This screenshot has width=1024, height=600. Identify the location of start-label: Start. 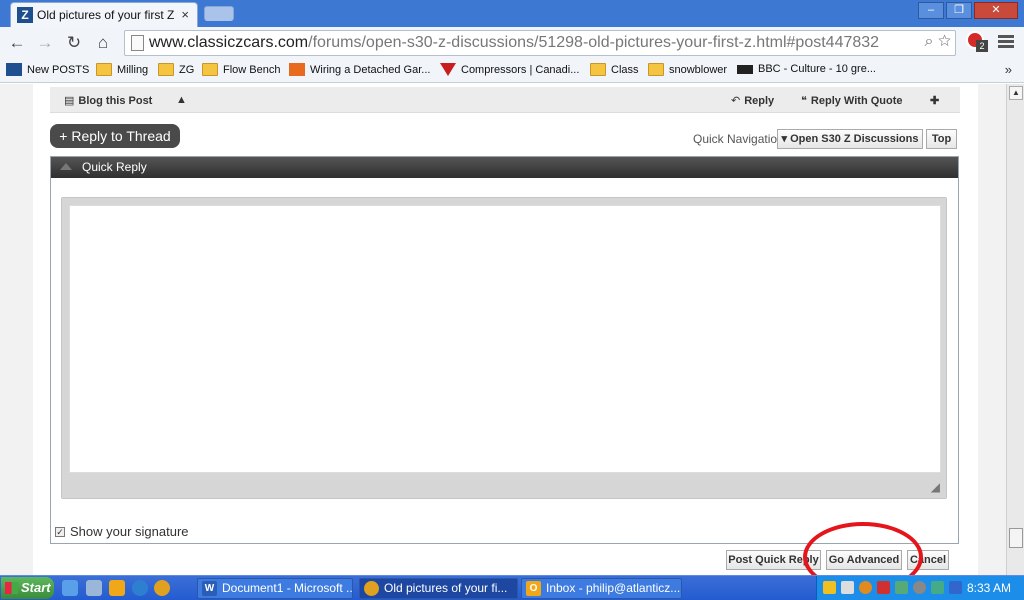
(36, 587).